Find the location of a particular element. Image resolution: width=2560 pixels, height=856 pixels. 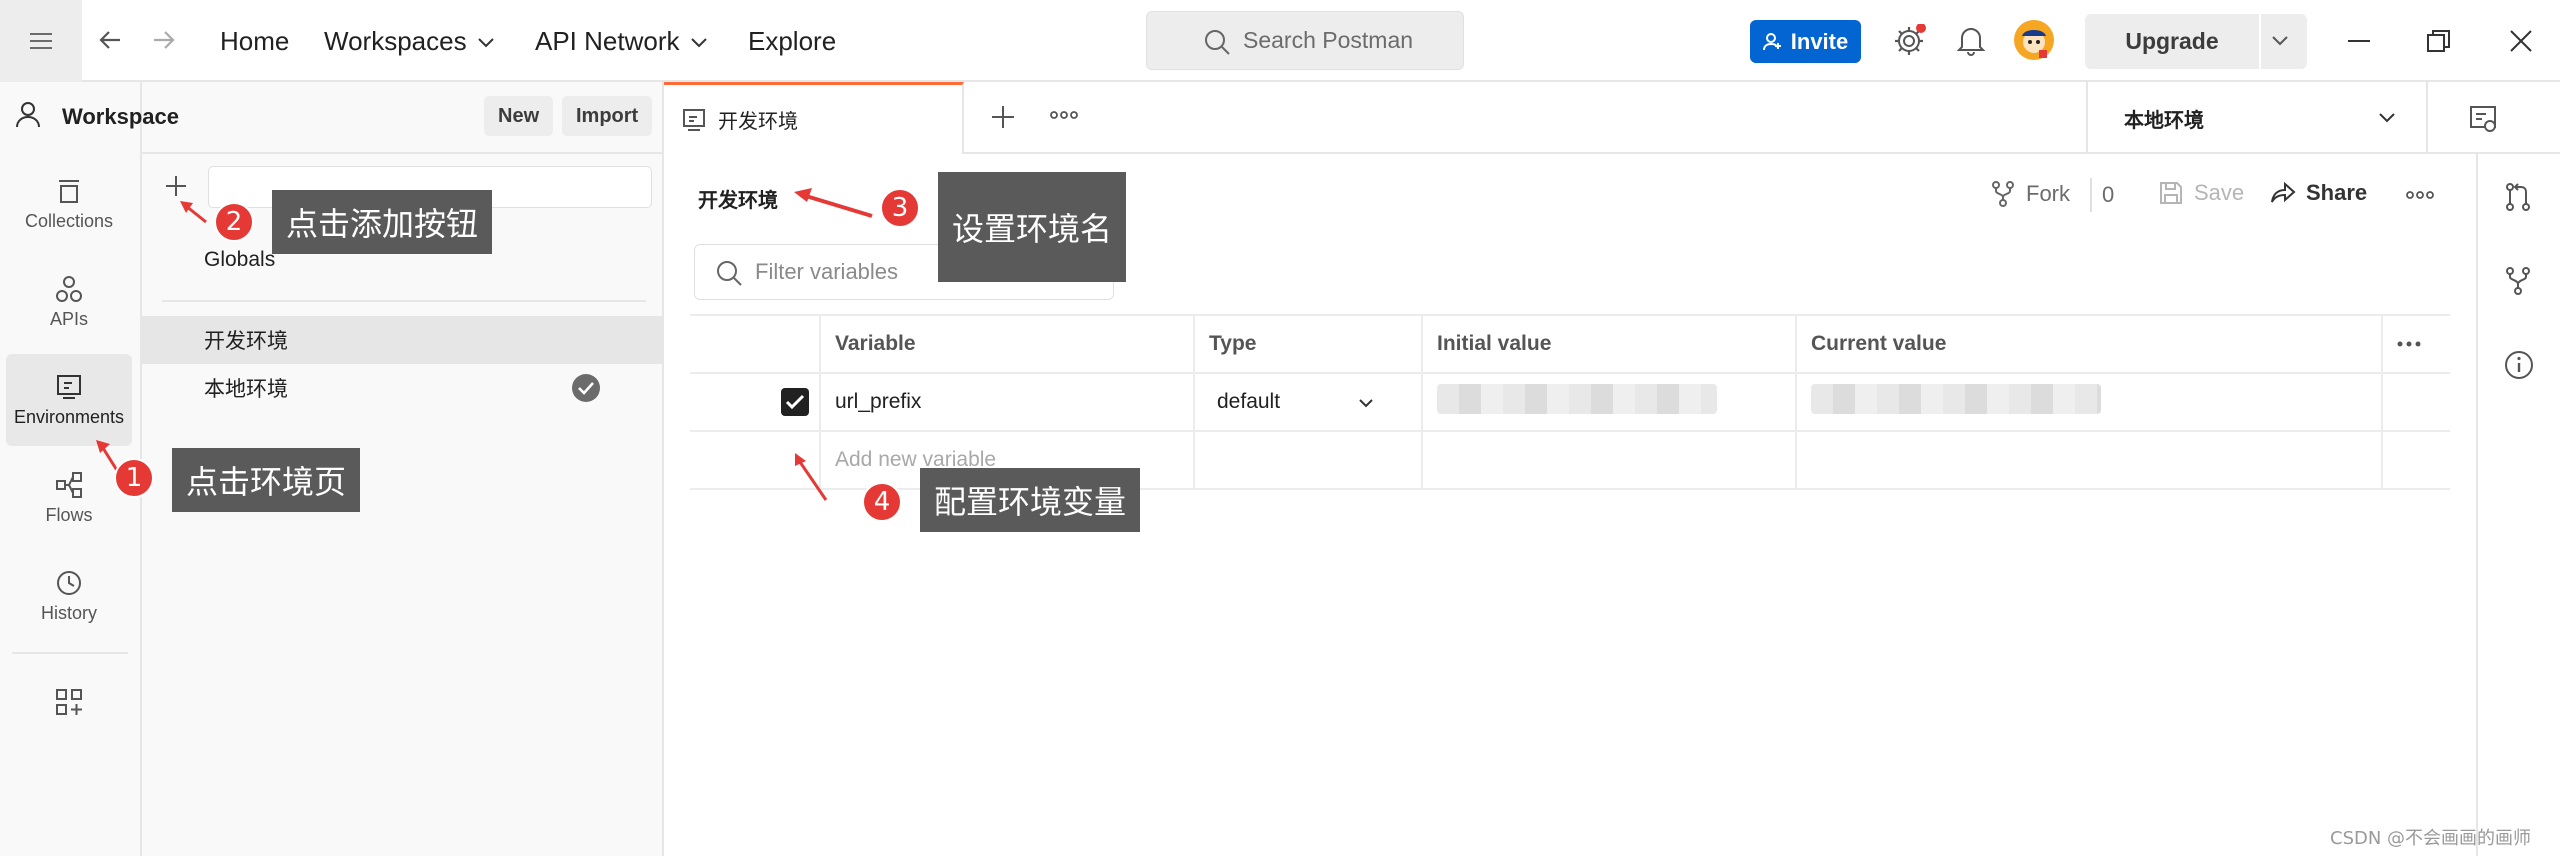

annotation-callout: 设置环境名 is located at coordinates (1032, 227).